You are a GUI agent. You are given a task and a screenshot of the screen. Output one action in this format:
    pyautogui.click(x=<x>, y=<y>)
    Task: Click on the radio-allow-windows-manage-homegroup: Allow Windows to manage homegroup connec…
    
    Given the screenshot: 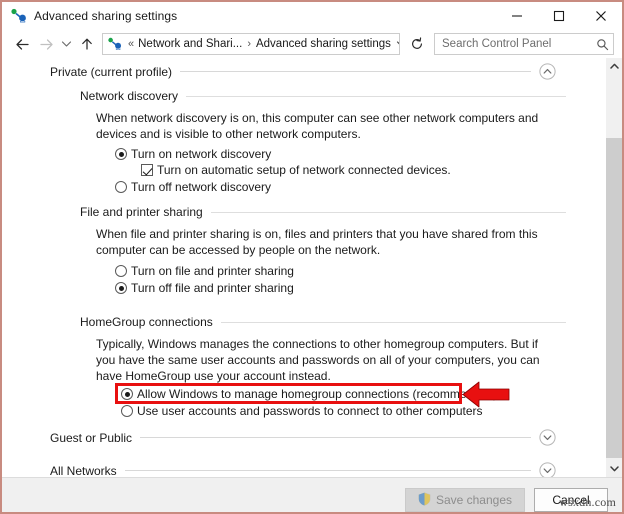 What is the action you would take?
    pyautogui.click(x=309, y=394)
    